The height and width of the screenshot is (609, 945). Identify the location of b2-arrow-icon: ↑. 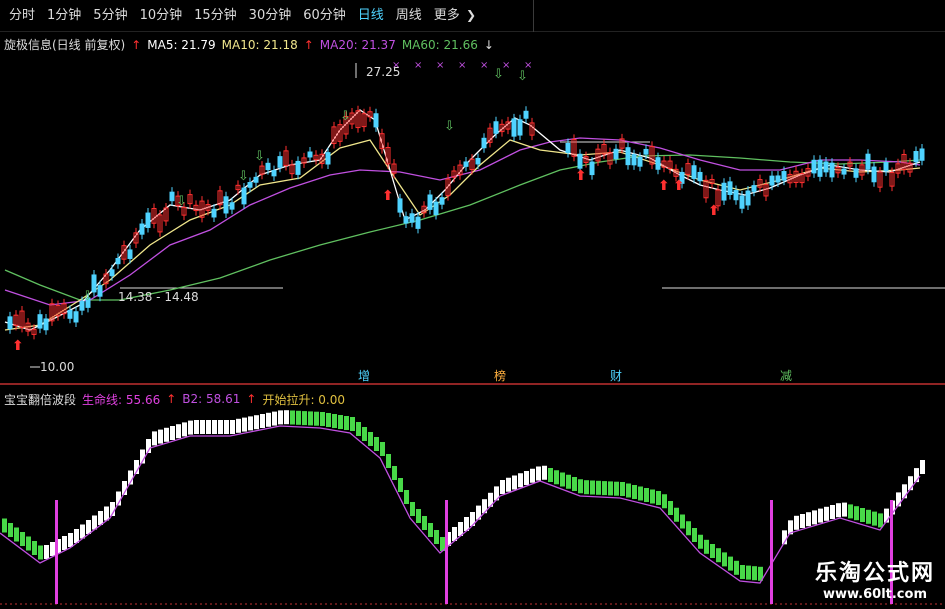
(251, 399).